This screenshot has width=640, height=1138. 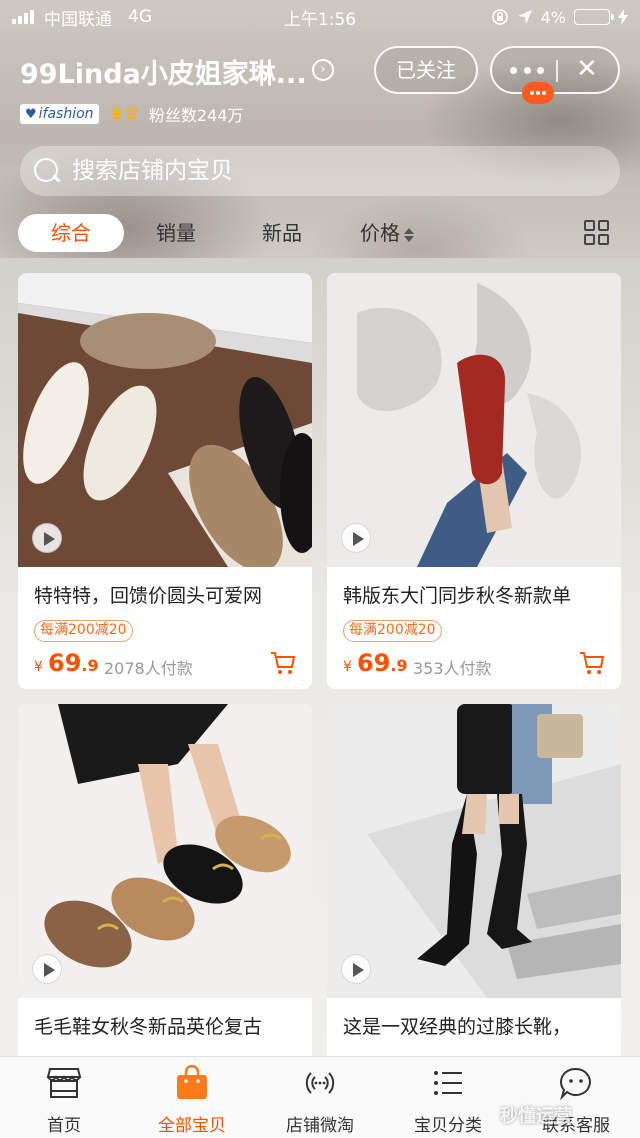 I want to click on tab-home-label: 首页, so click(x=64, y=1126).